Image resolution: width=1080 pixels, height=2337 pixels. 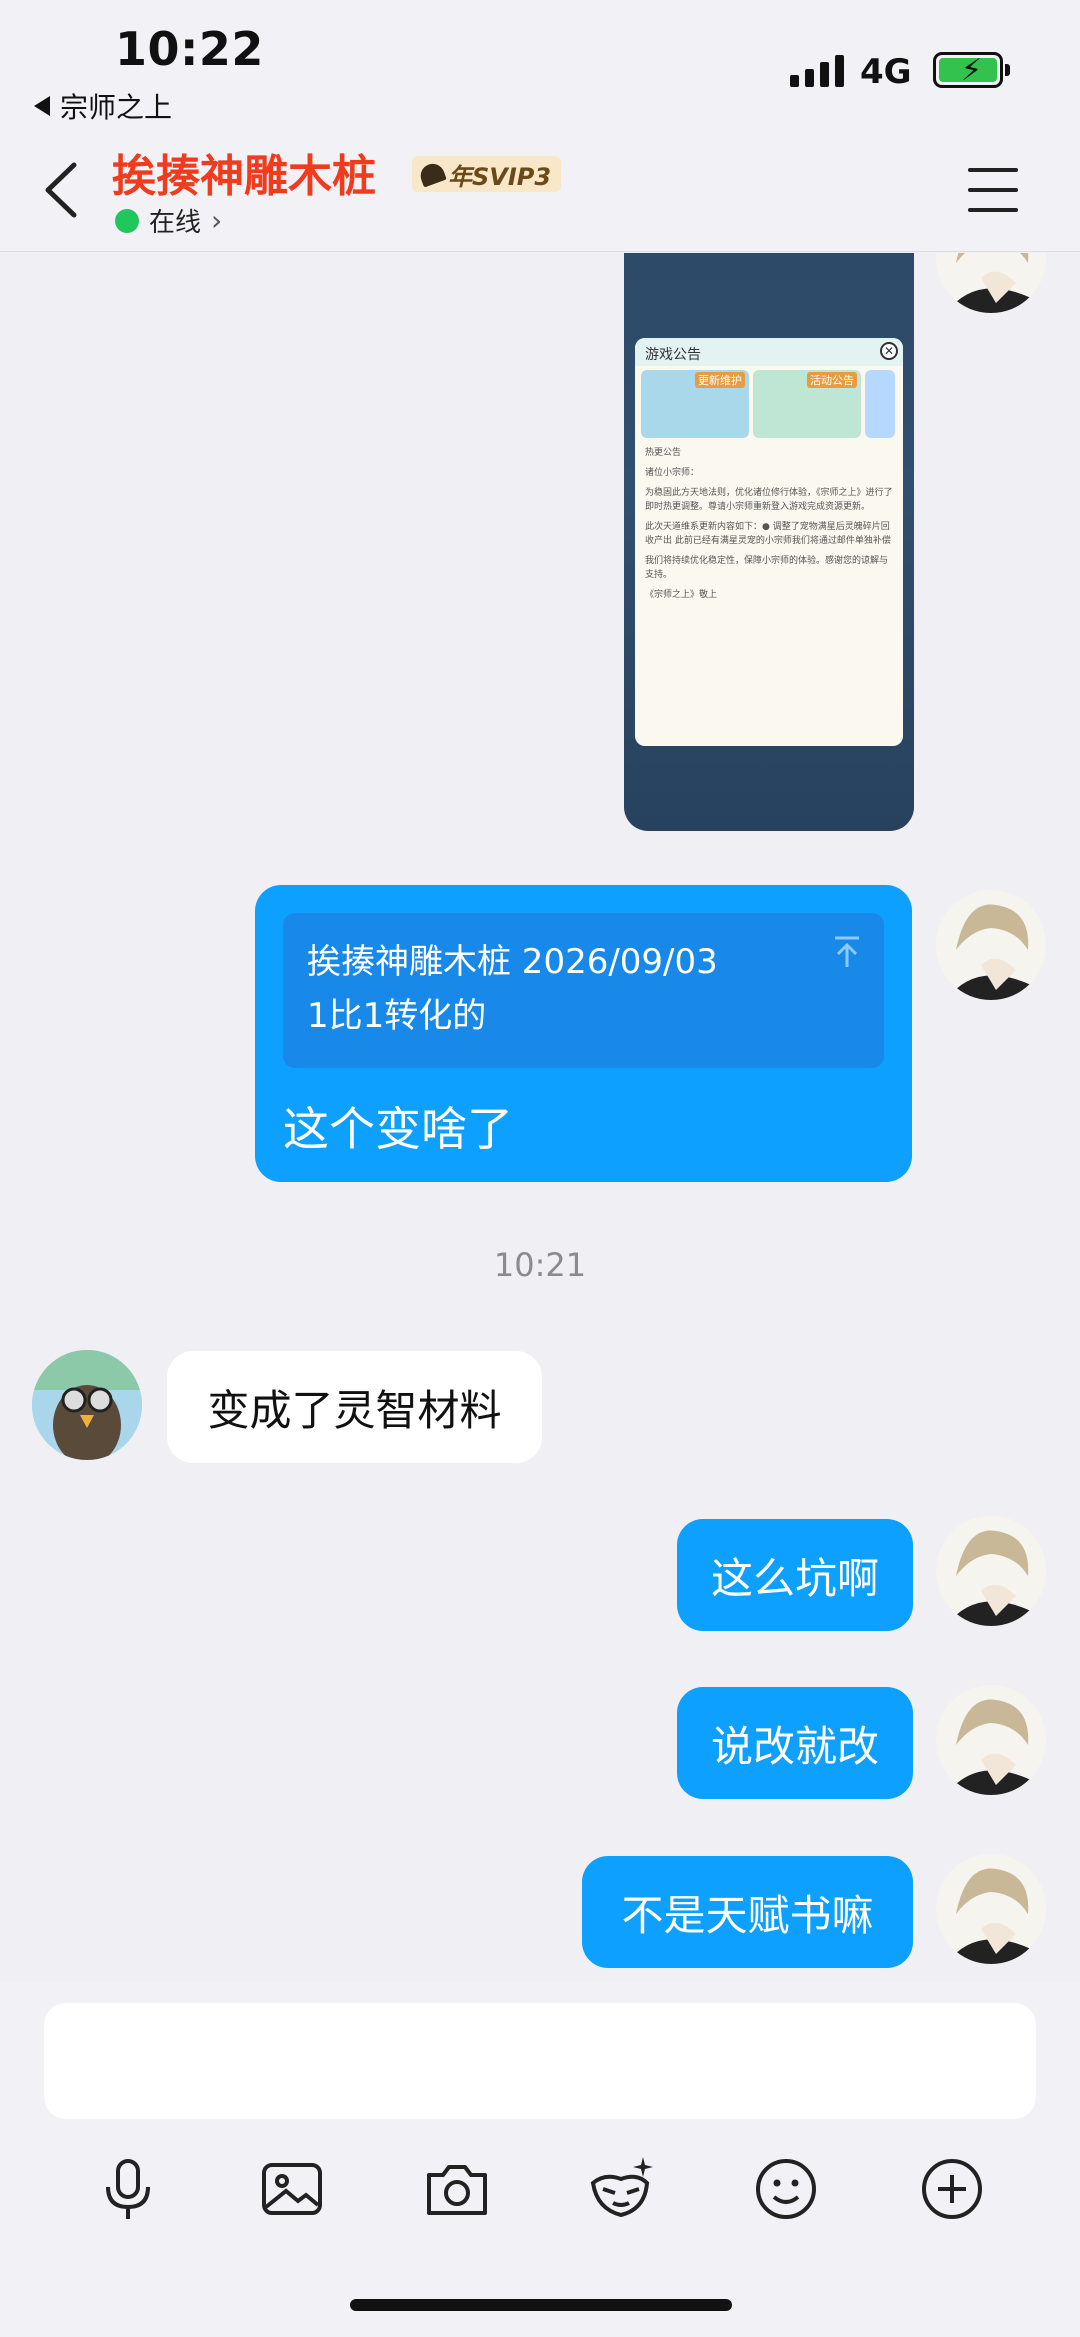 What do you see at coordinates (747, 1912) in the screenshot?
I see `message-outgoing: 不是天赋书嘛` at bounding box center [747, 1912].